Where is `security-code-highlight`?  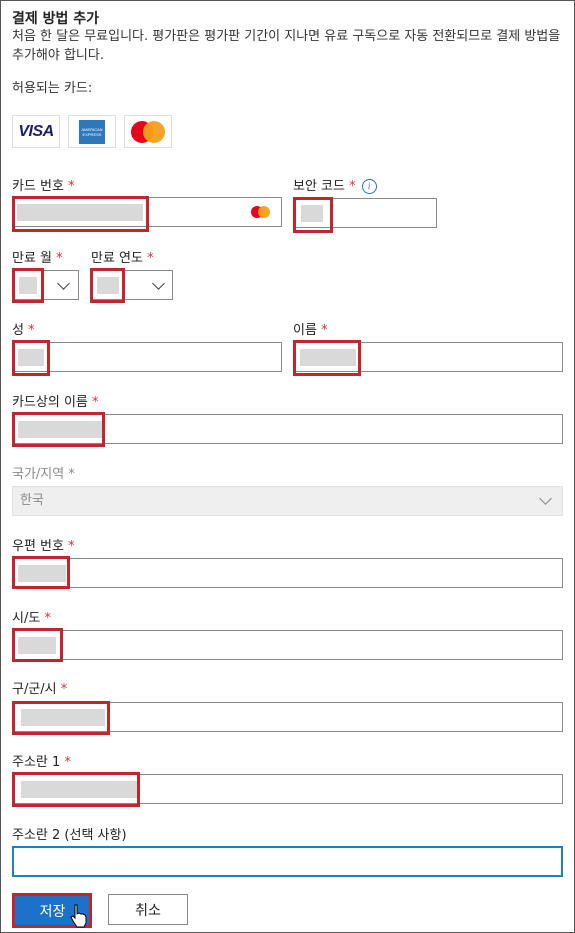 security-code-highlight is located at coordinates (313, 215).